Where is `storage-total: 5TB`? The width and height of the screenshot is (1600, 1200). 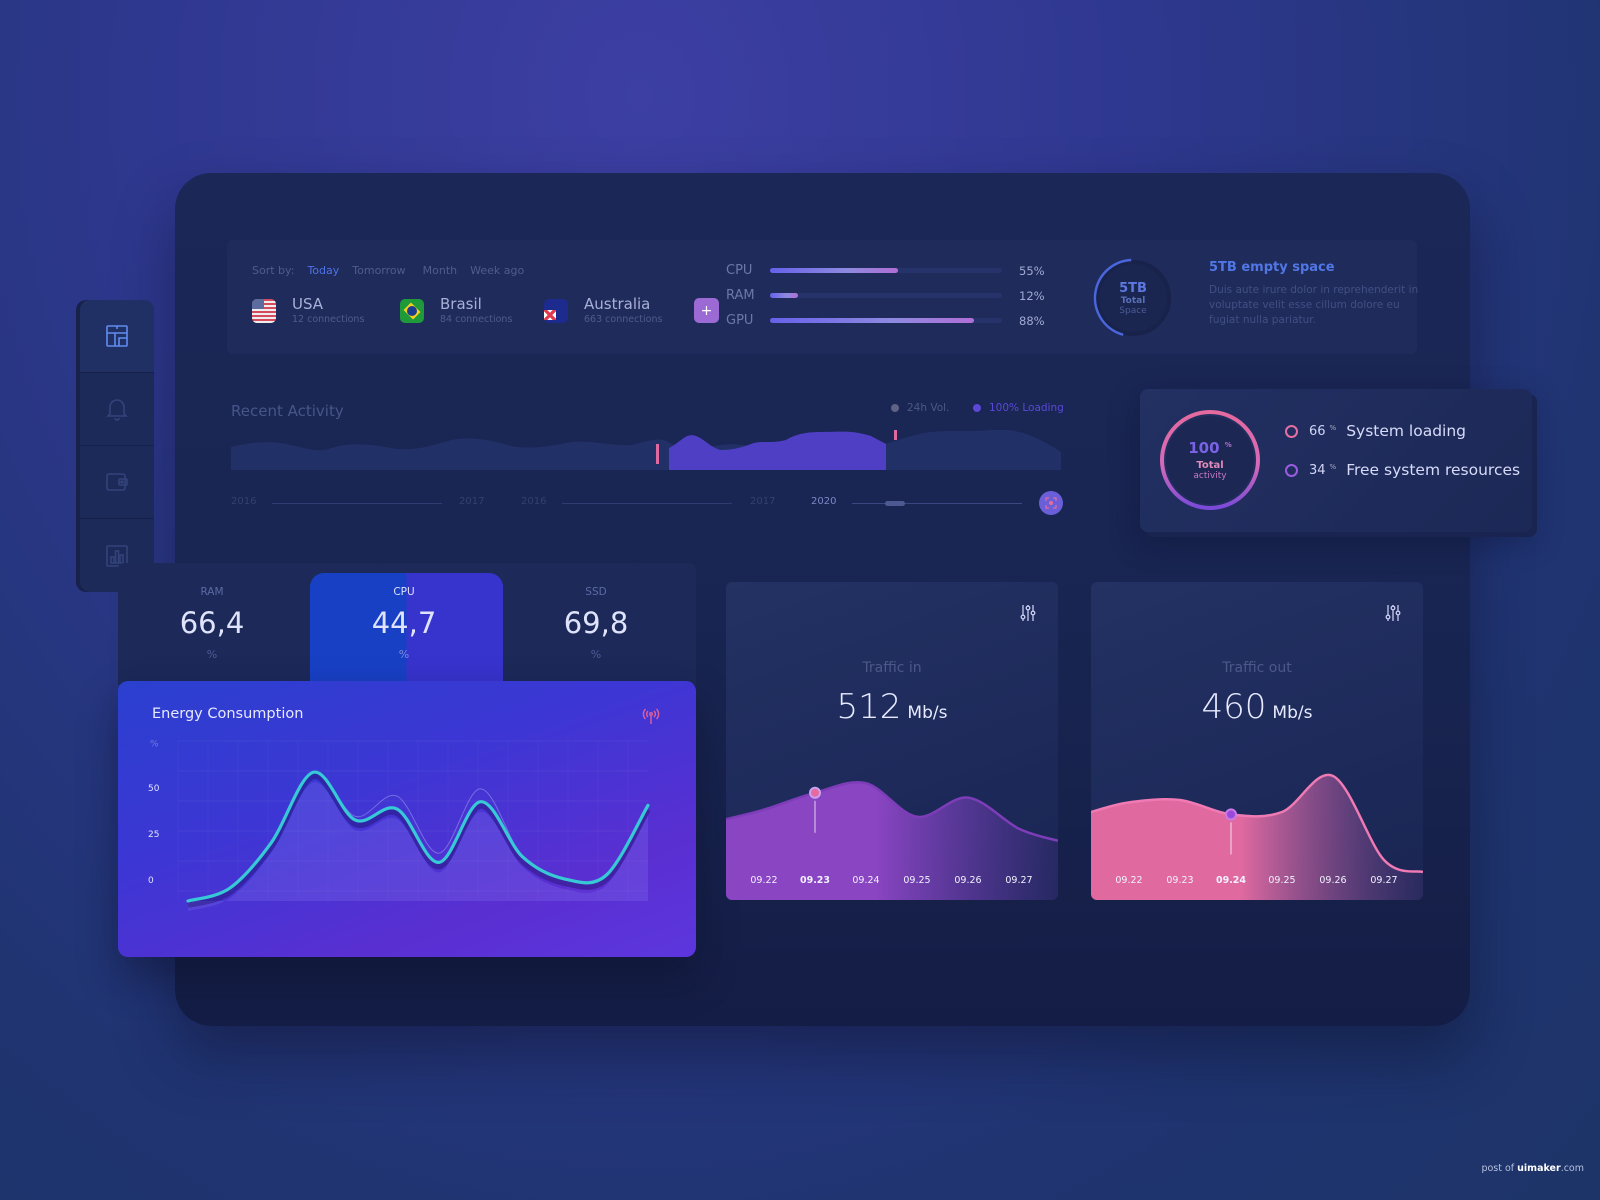 storage-total: 5TB is located at coordinates (1133, 288).